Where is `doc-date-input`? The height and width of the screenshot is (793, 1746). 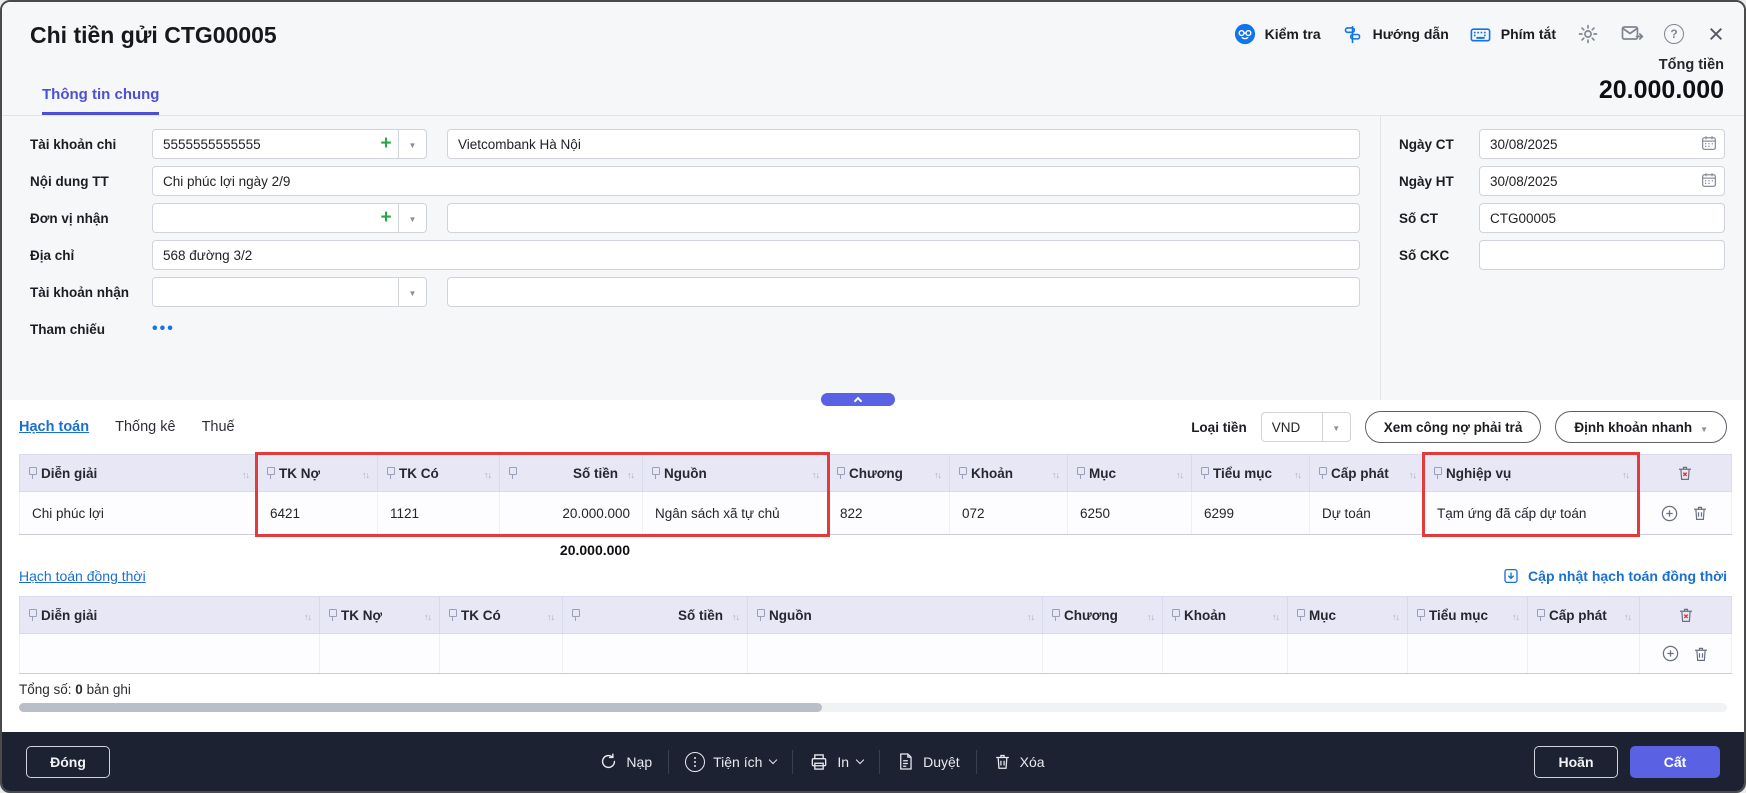 doc-date-input is located at coordinates (1602, 144).